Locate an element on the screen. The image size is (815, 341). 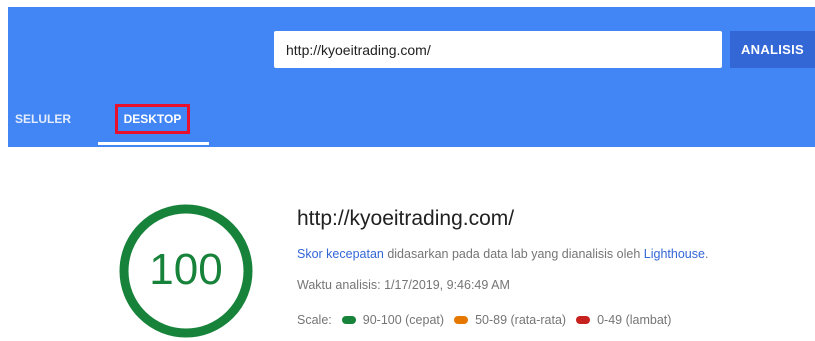
slow-swatch-icon is located at coordinates (583, 320).